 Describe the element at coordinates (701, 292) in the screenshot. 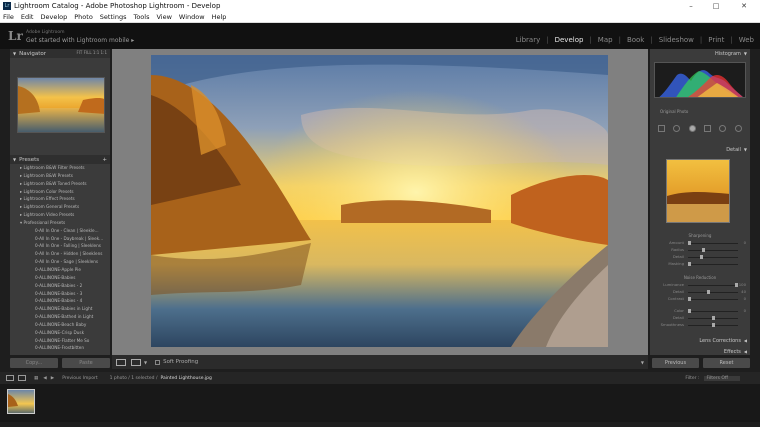

I see `noise-detail-slider: Detail 40` at that location.